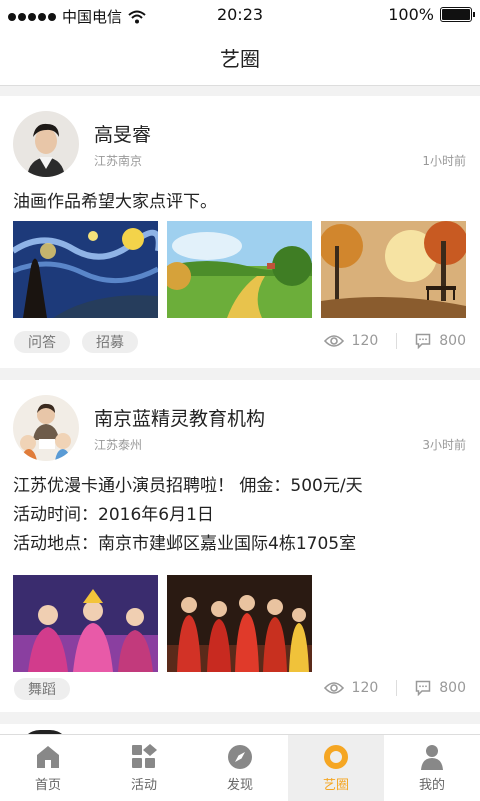  I want to click on tab-mine: 我的, so click(432, 768).